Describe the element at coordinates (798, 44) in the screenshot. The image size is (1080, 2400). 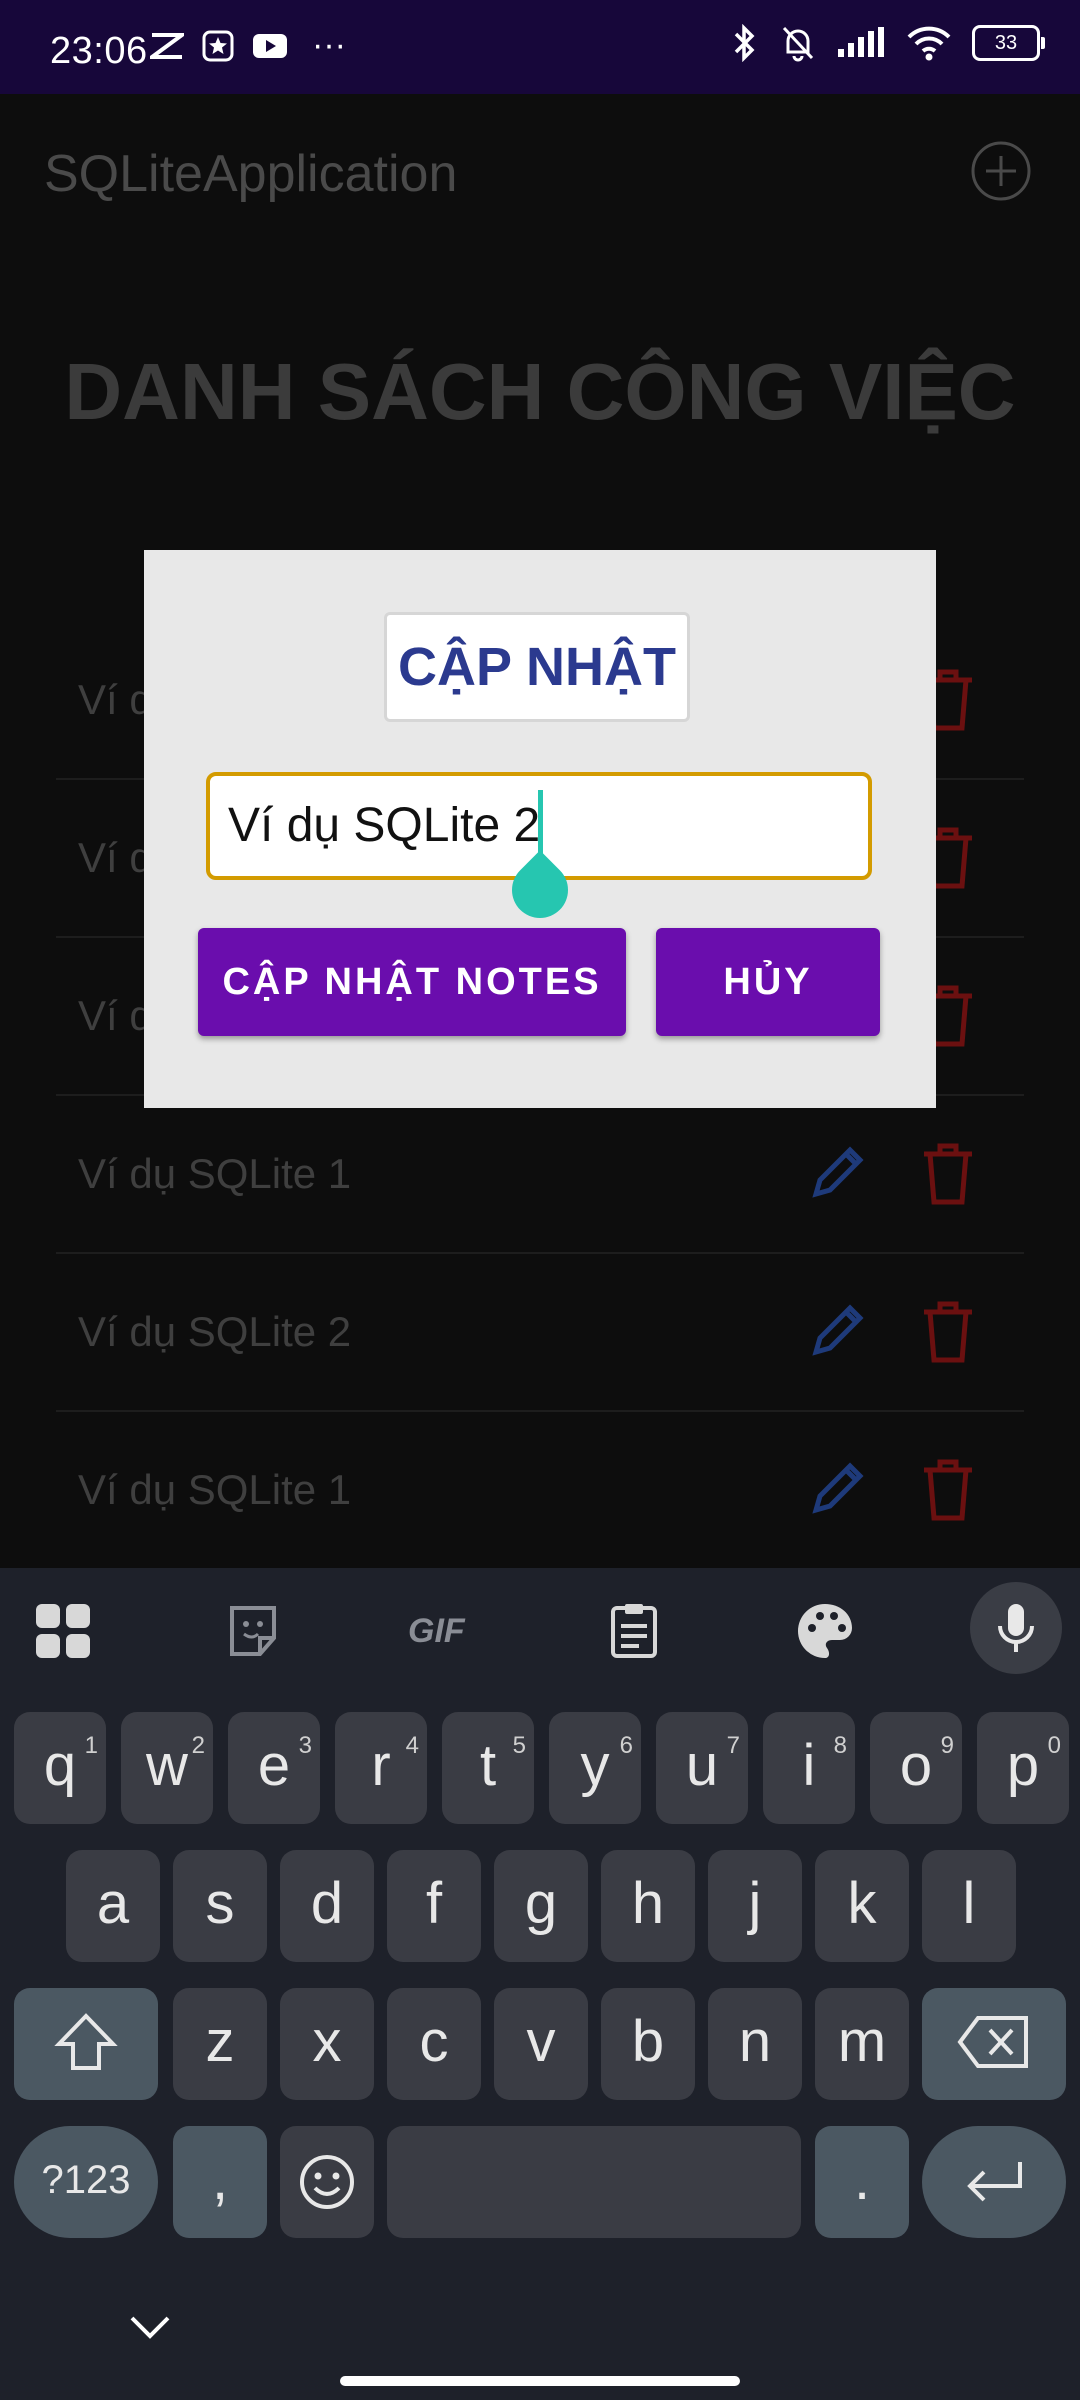
I see `bell-off-icon` at that location.